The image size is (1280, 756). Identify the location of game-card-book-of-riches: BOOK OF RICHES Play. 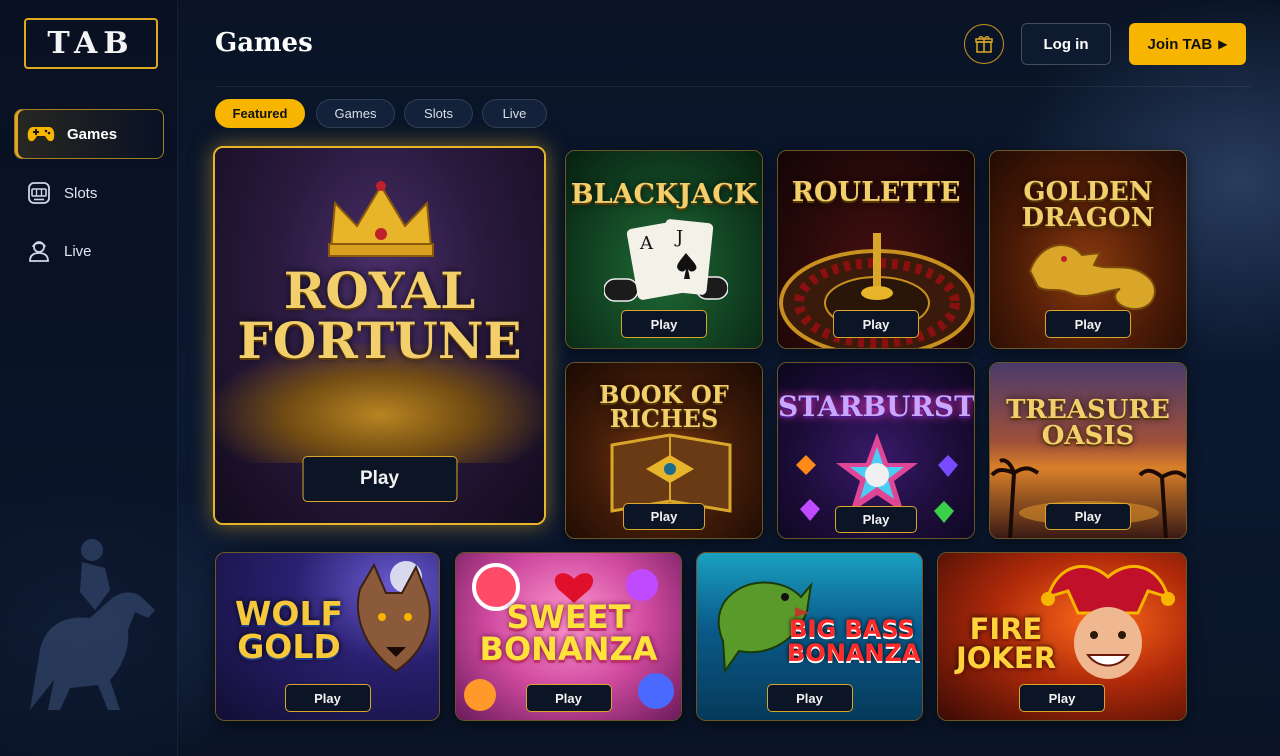
(664, 450).